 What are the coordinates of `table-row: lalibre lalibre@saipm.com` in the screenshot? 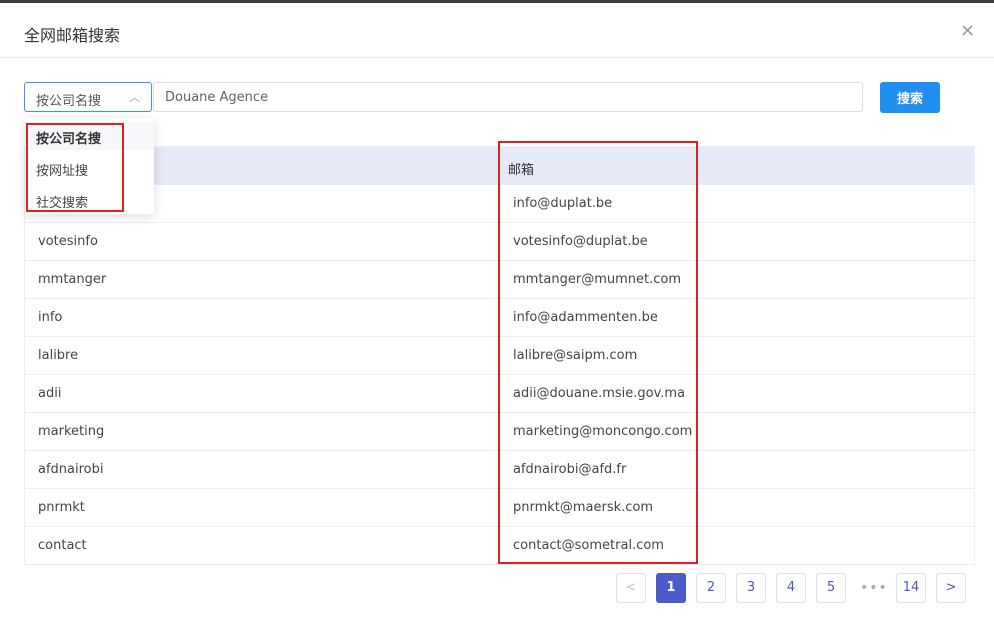 It's located at (499, 356).